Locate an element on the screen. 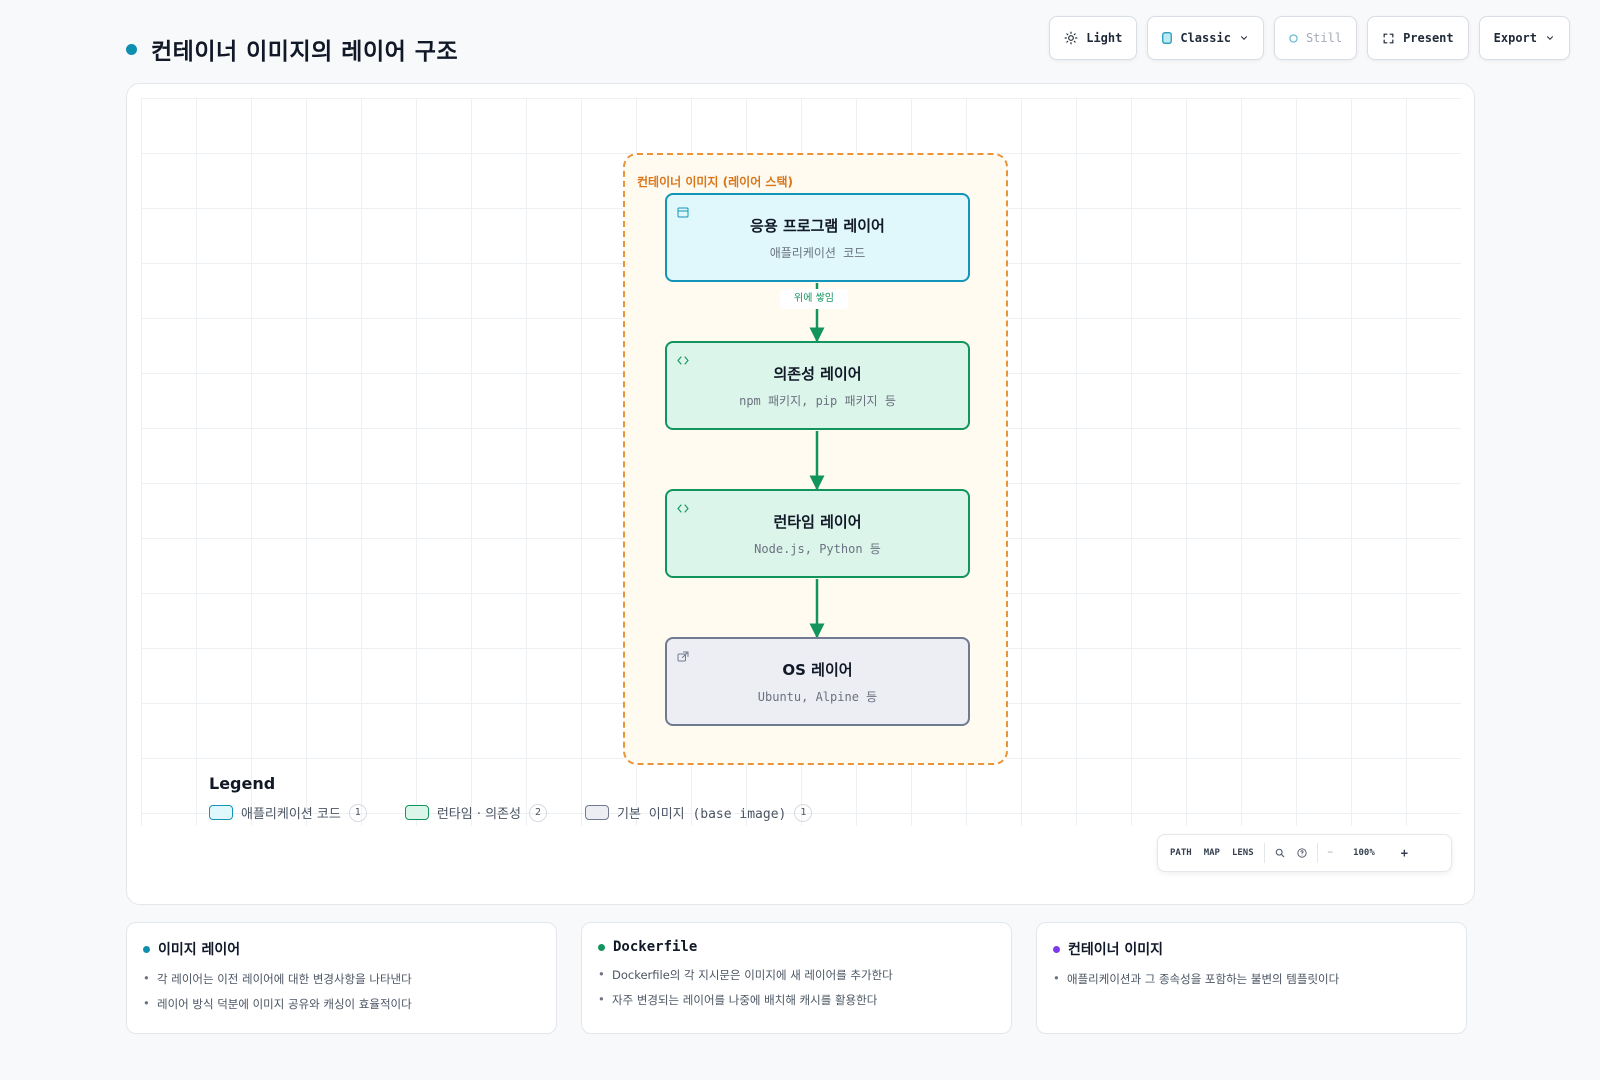 This screenshot has height=1080, width=1600. light-mode-label: Light is located at coordinates (1104, 38).